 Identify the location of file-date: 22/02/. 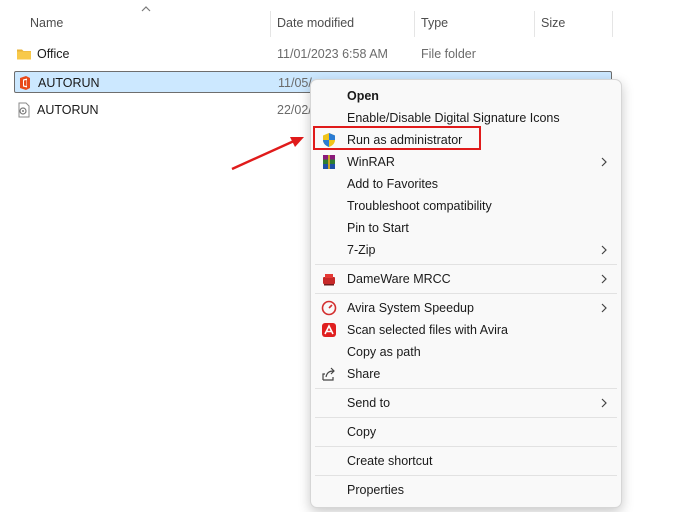
(294, 110).